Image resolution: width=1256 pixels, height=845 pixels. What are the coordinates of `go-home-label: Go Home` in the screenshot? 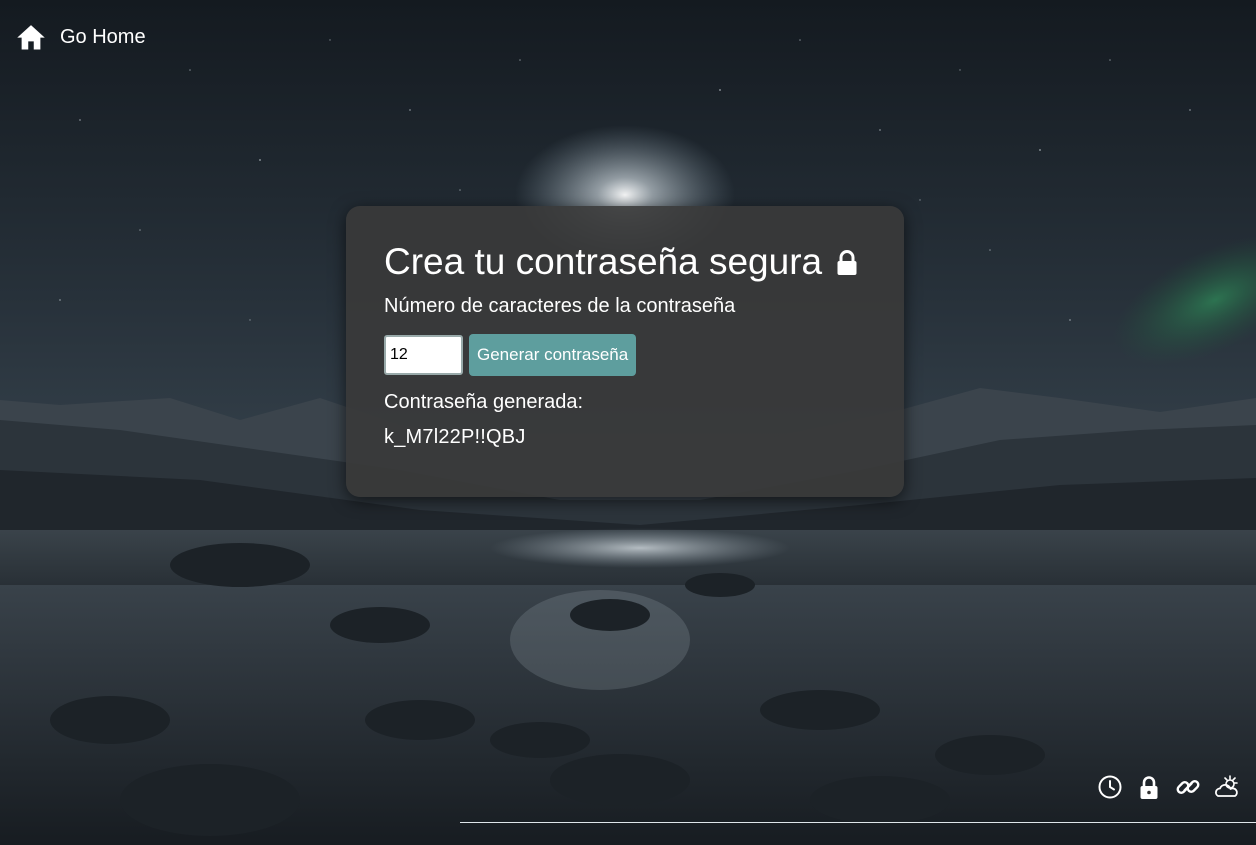 It's located at (103, 36).